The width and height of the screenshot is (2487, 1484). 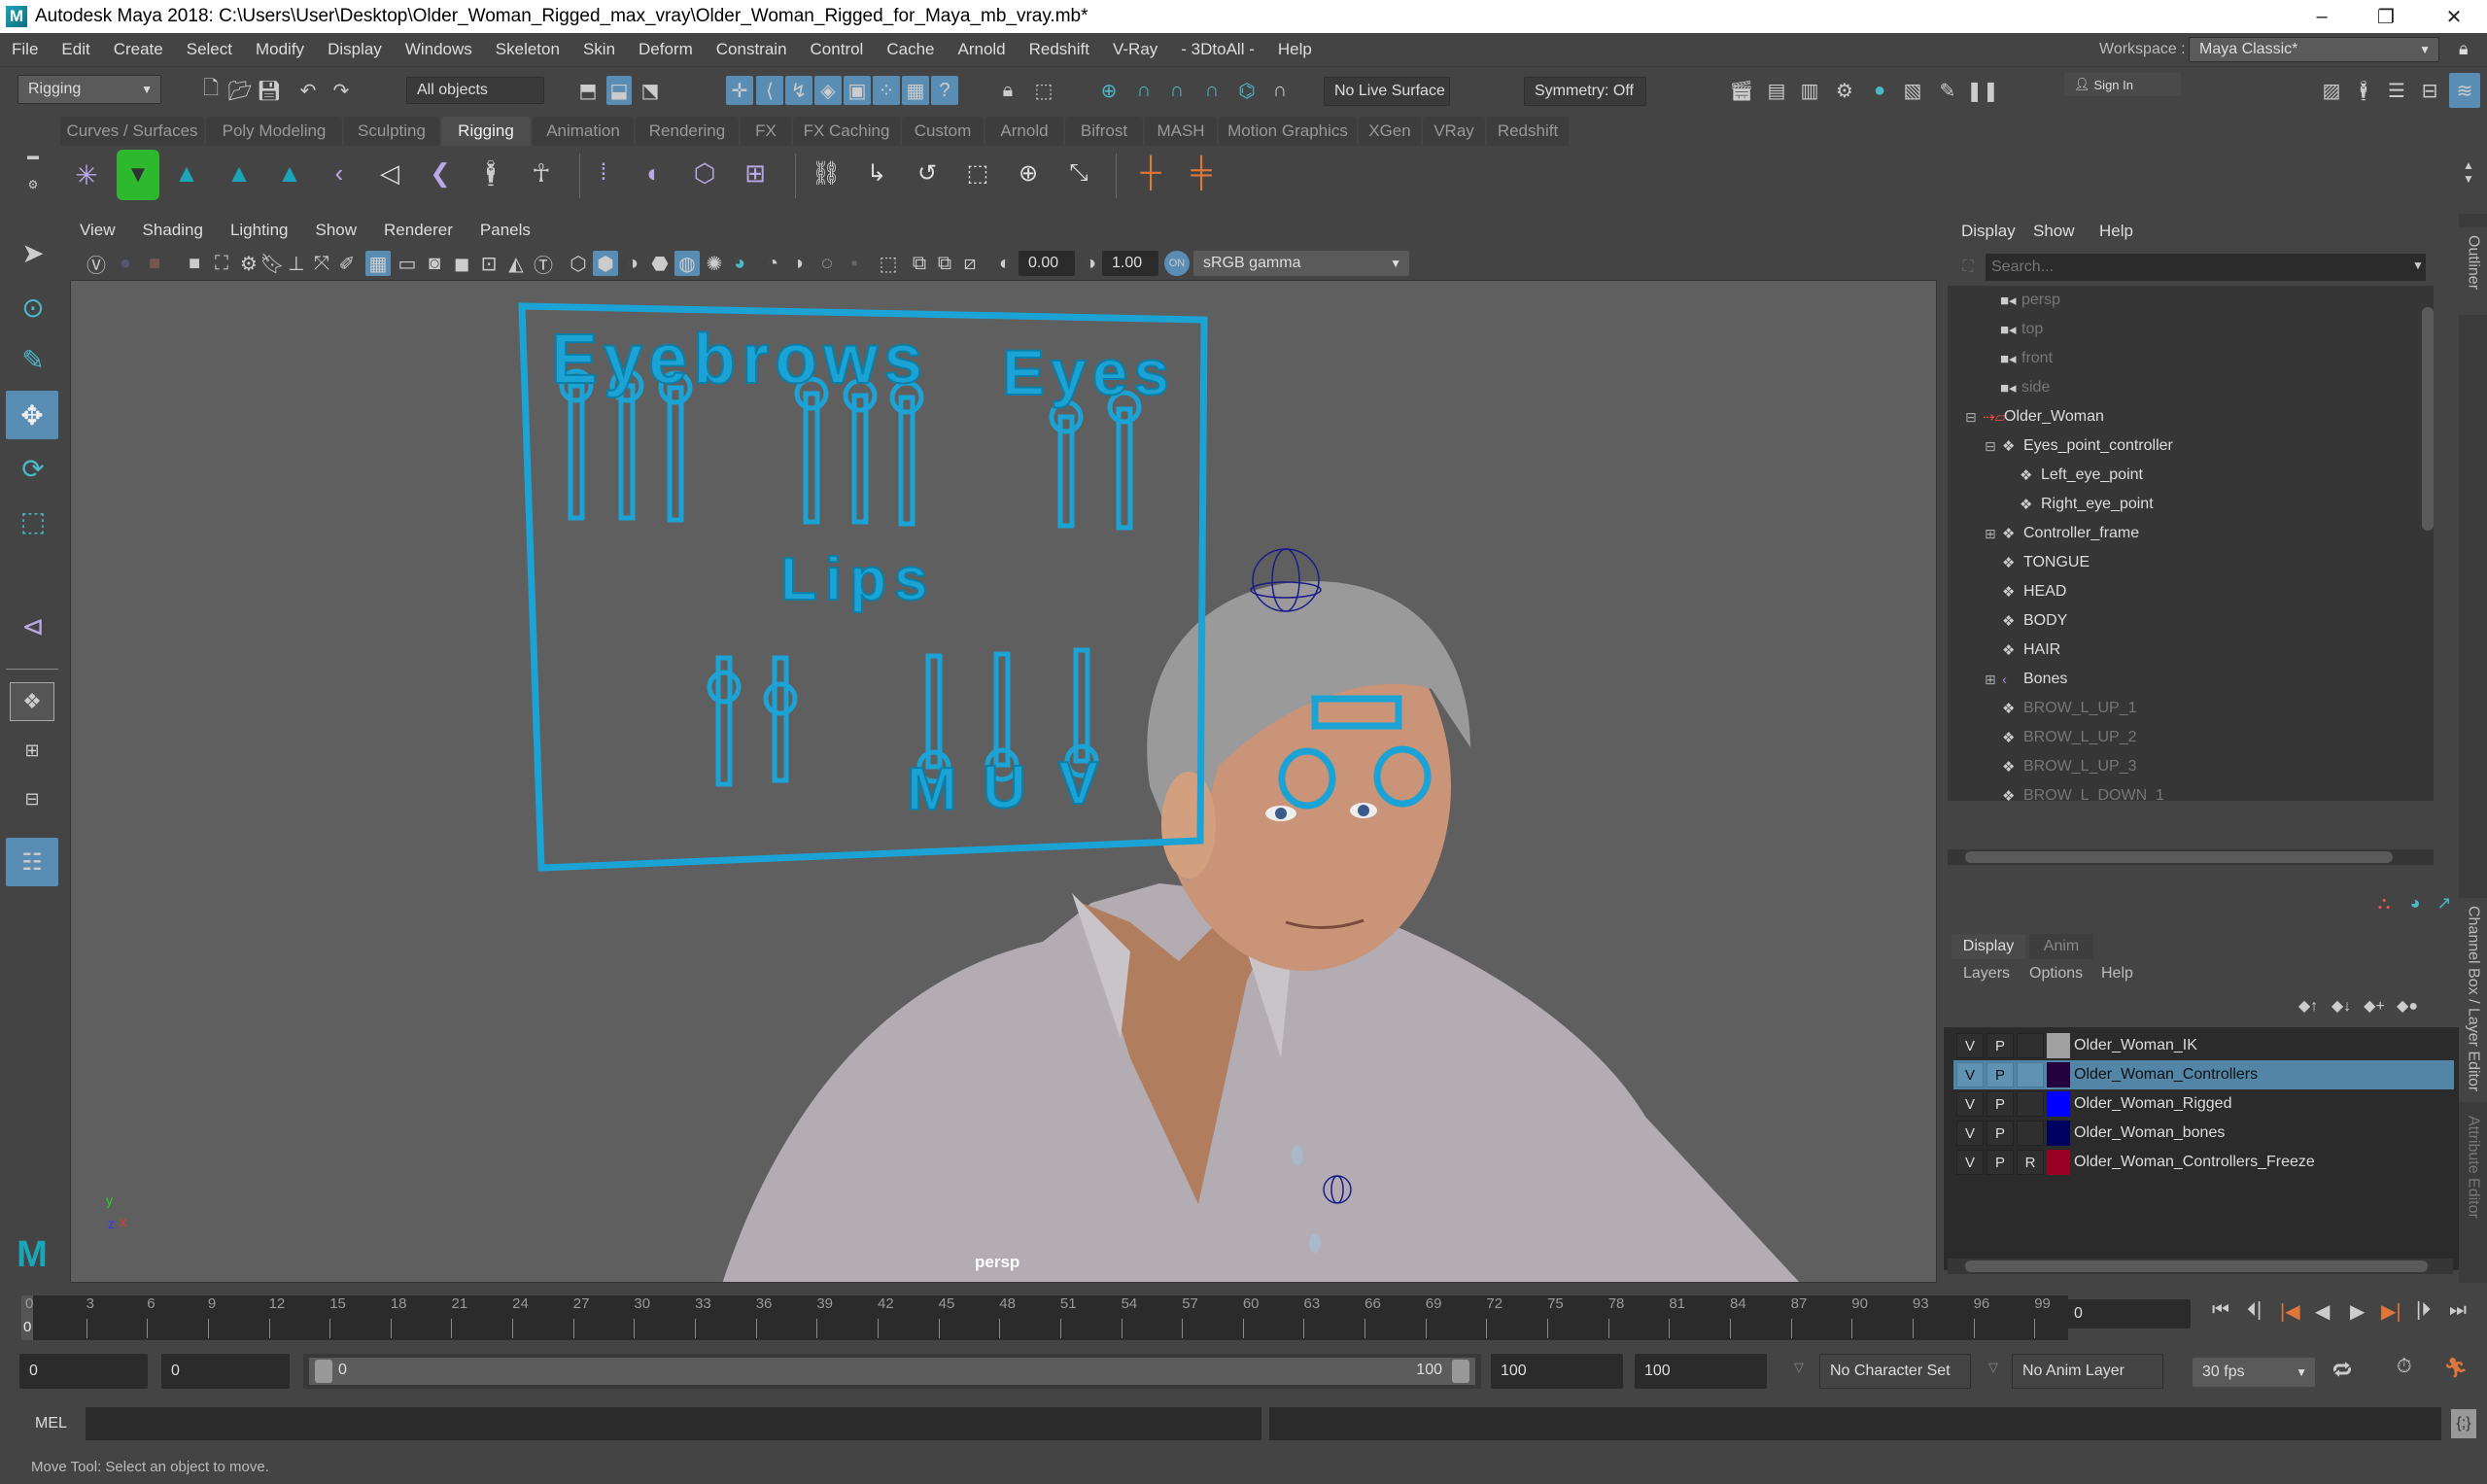 What do you see at coordinates (654, 173) in the screenshot?
I see `blend-shape-icon: ◐` at bounding box center [654, 173].